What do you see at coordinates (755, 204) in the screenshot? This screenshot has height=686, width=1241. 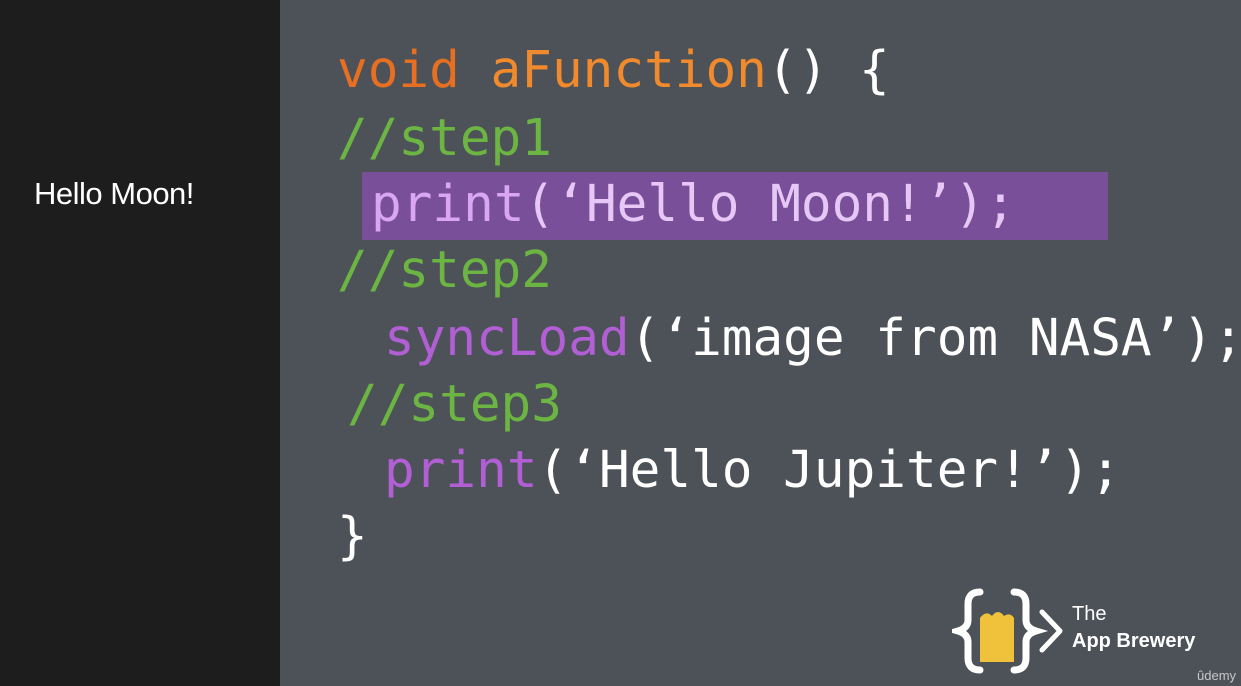 I see `string-hello-moon: ‘Hello Moon!’` at bounding box center [755, 204].